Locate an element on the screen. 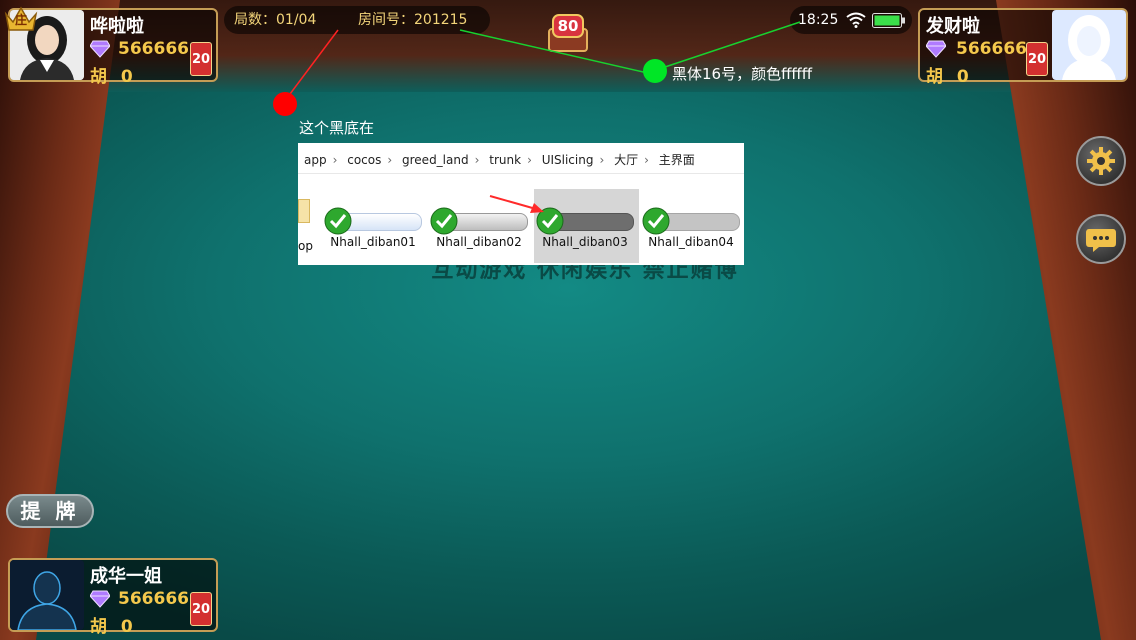 The width and height of the screenshot is (1136, 640). annotation-black-note: 这个黑底在 is located at coordinates (337, 128).